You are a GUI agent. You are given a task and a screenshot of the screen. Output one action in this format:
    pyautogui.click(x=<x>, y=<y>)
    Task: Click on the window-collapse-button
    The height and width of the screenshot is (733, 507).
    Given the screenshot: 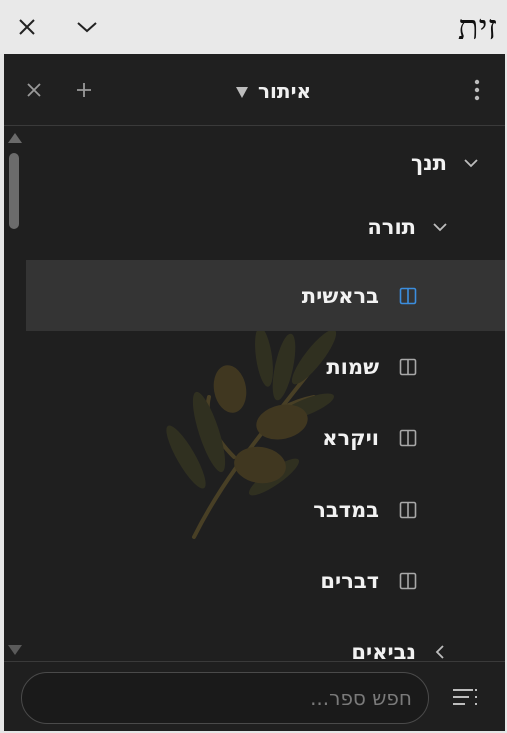 What is the action you would take?
    pyautogui.click(x=87, y=27)
    